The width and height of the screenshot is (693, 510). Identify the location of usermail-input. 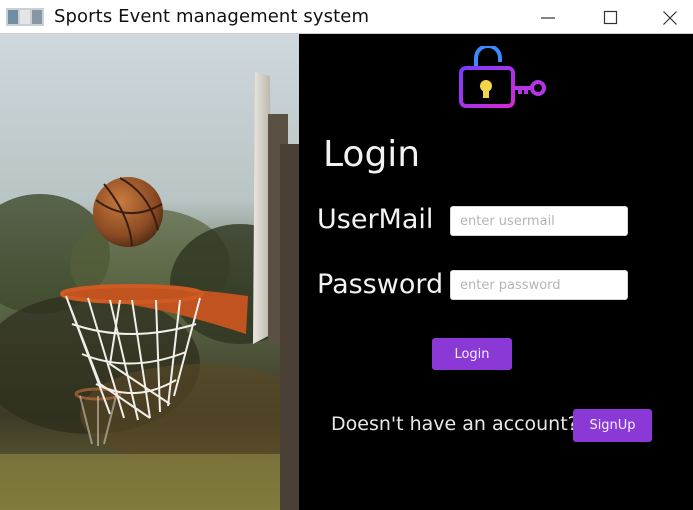
(539, 221).